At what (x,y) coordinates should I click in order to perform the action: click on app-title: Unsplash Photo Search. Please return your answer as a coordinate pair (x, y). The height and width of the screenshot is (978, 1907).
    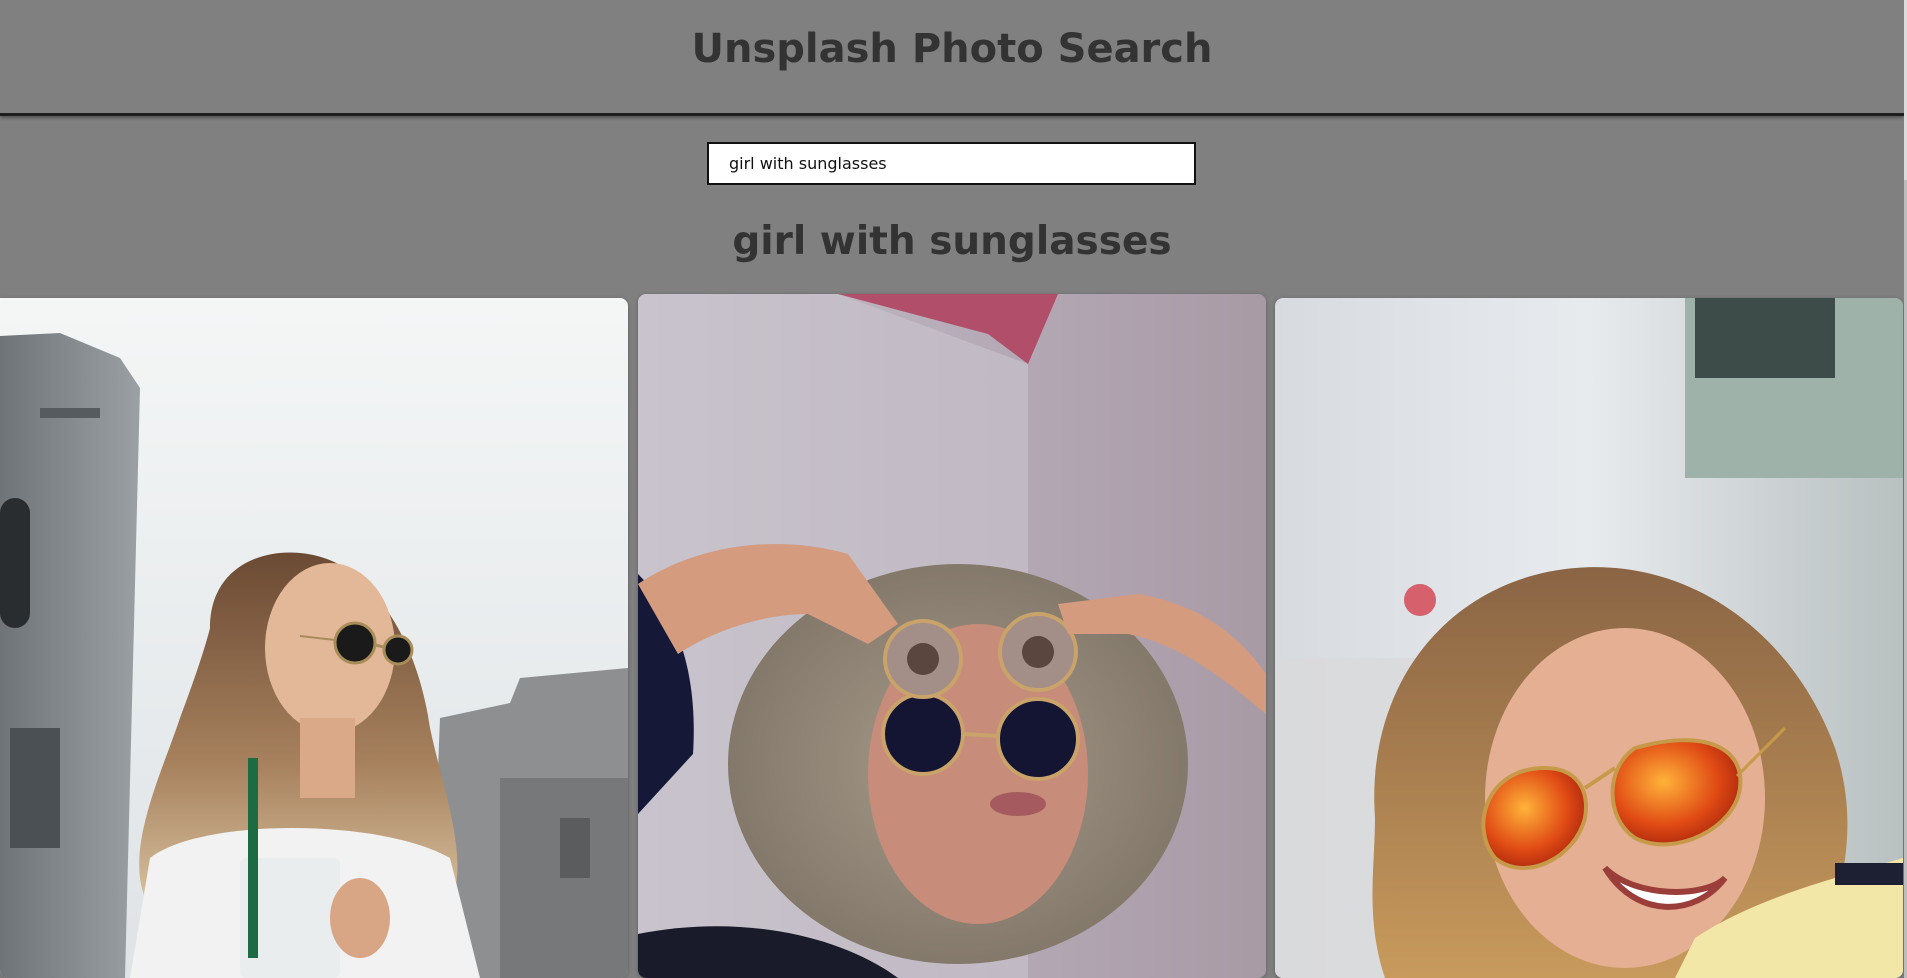
    Looking at the image, I should click on (952, 49).